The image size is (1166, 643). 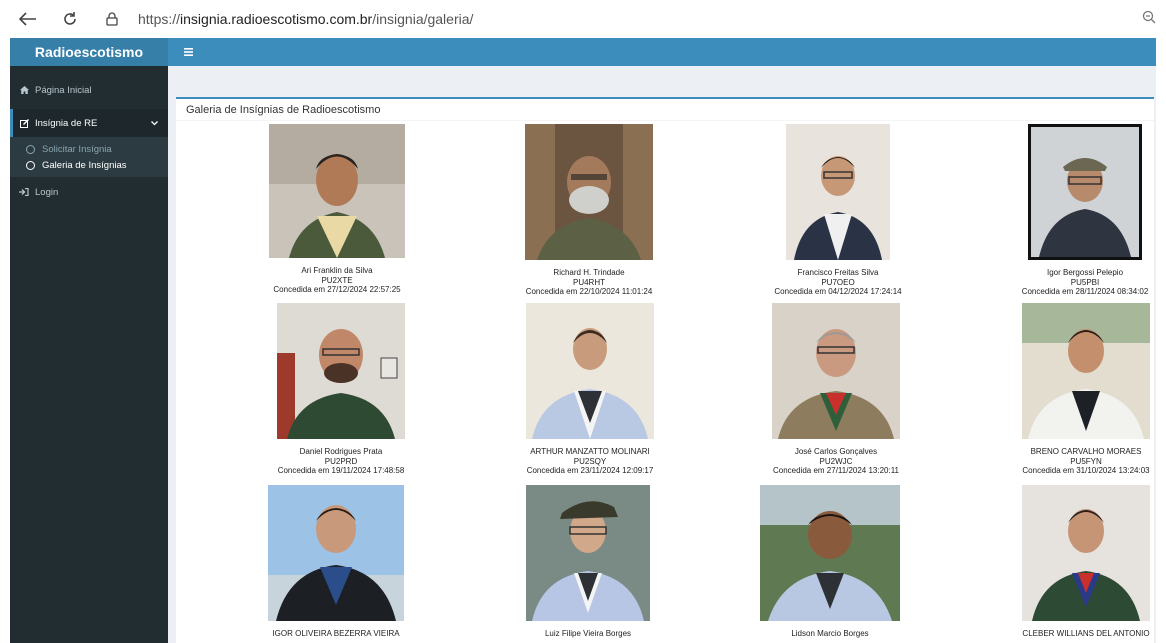 What do you see at coordinates (1086, 451) in the screenshot?
I see `member-name: BRENO CARVALHO MORAES` at bounding box center [1086, 451].